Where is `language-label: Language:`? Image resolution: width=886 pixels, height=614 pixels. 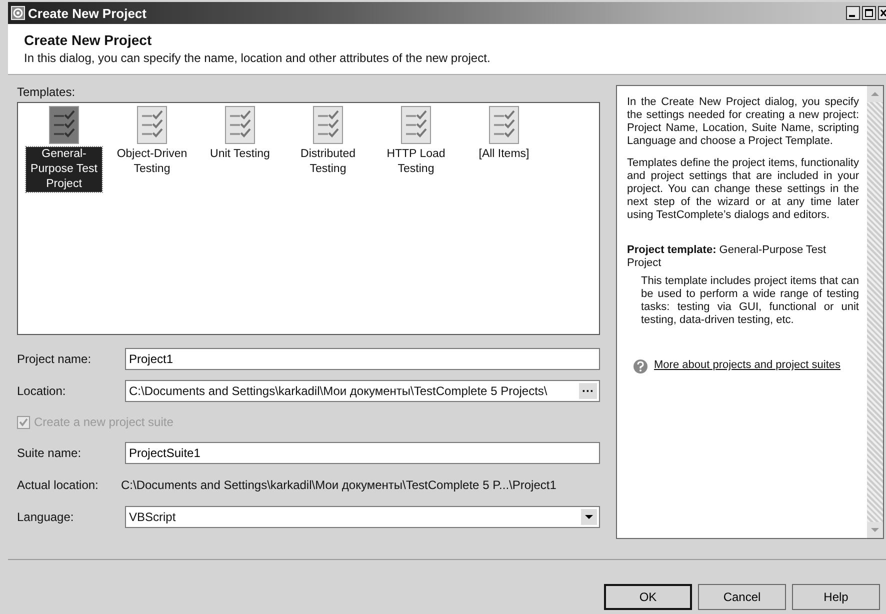 language-label: Language: is located at coordinates (46, 517).